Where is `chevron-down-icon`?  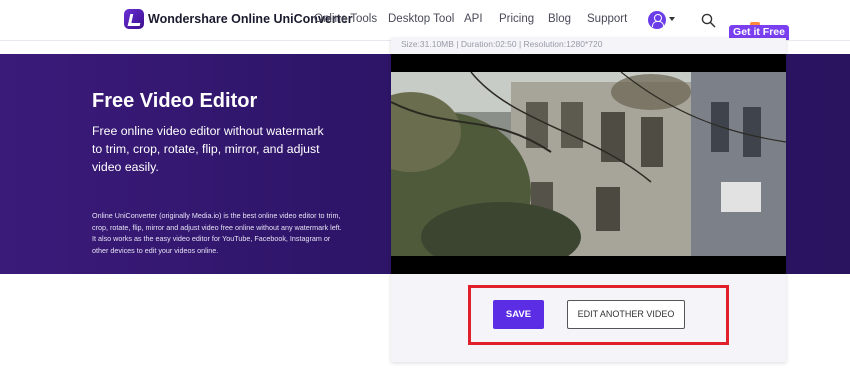 chevron-down-icon is located at coordinates (672, 19).